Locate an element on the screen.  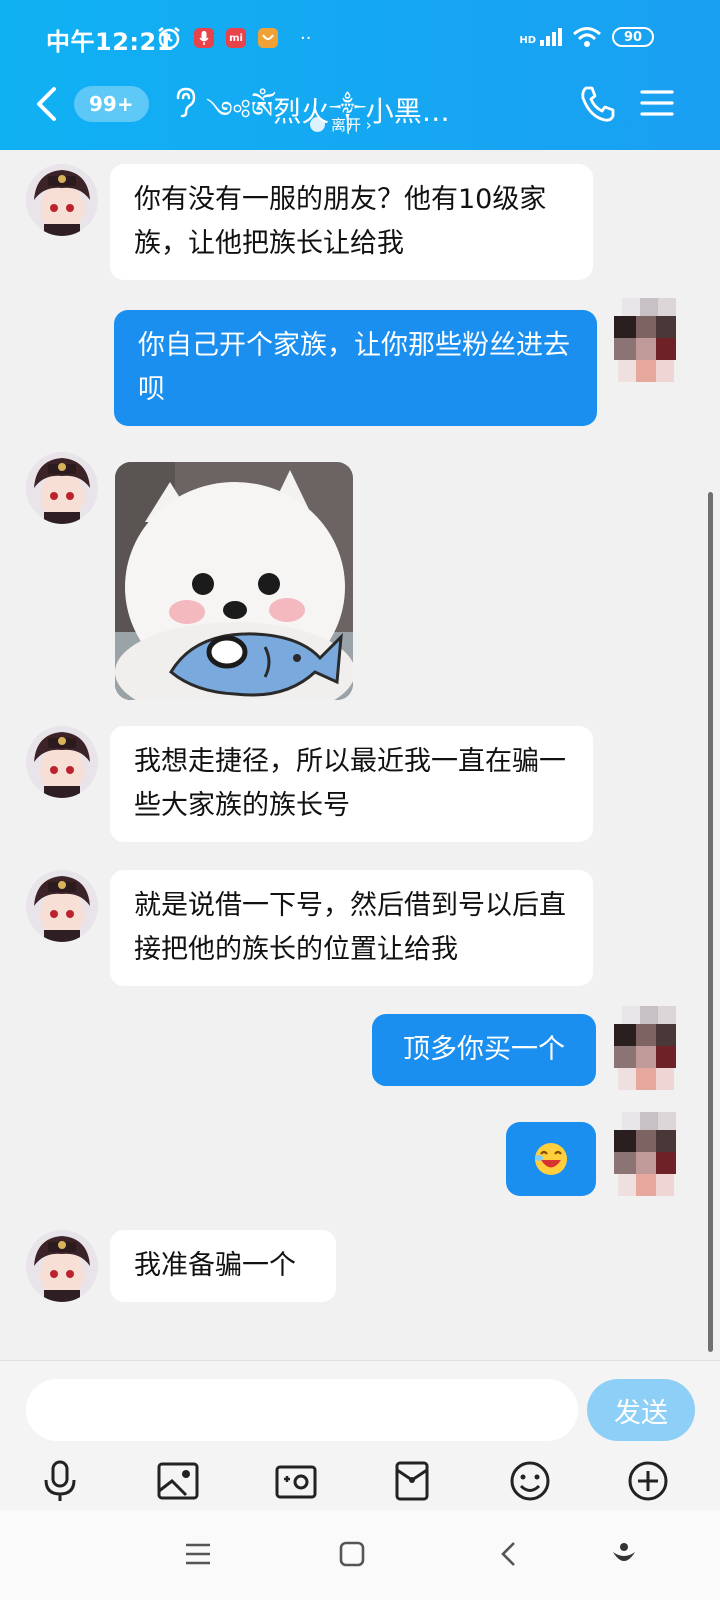
system-navigation-bar is located at coordinates (360, 1555).